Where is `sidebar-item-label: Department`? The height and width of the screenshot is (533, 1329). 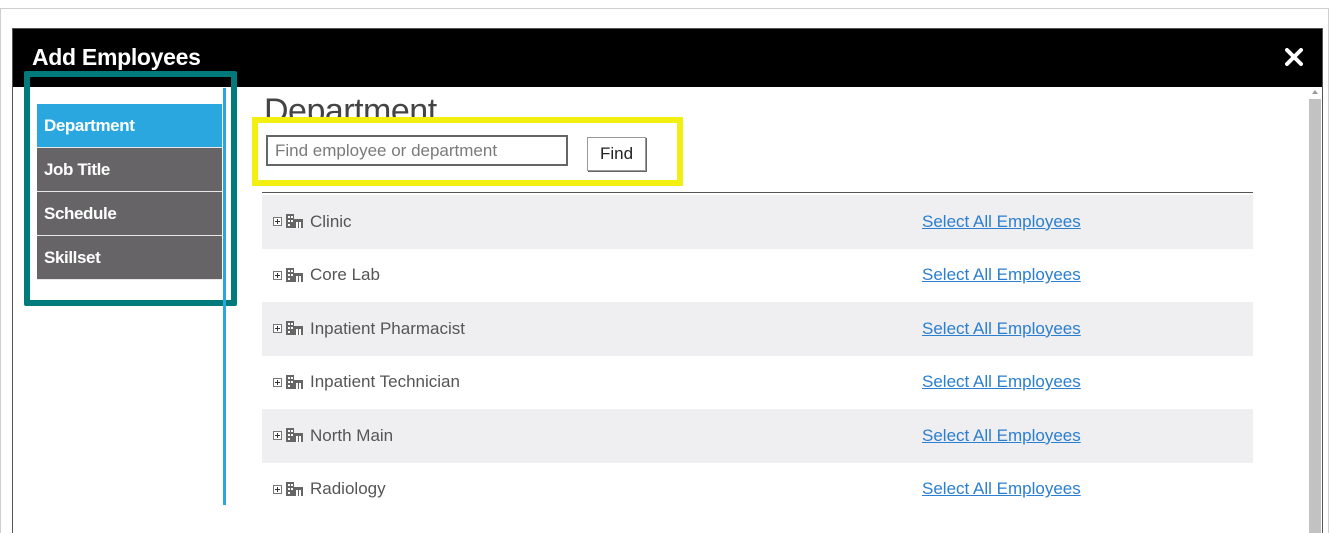 sidebar-item-label: Department is located at coordinates (89, 125).